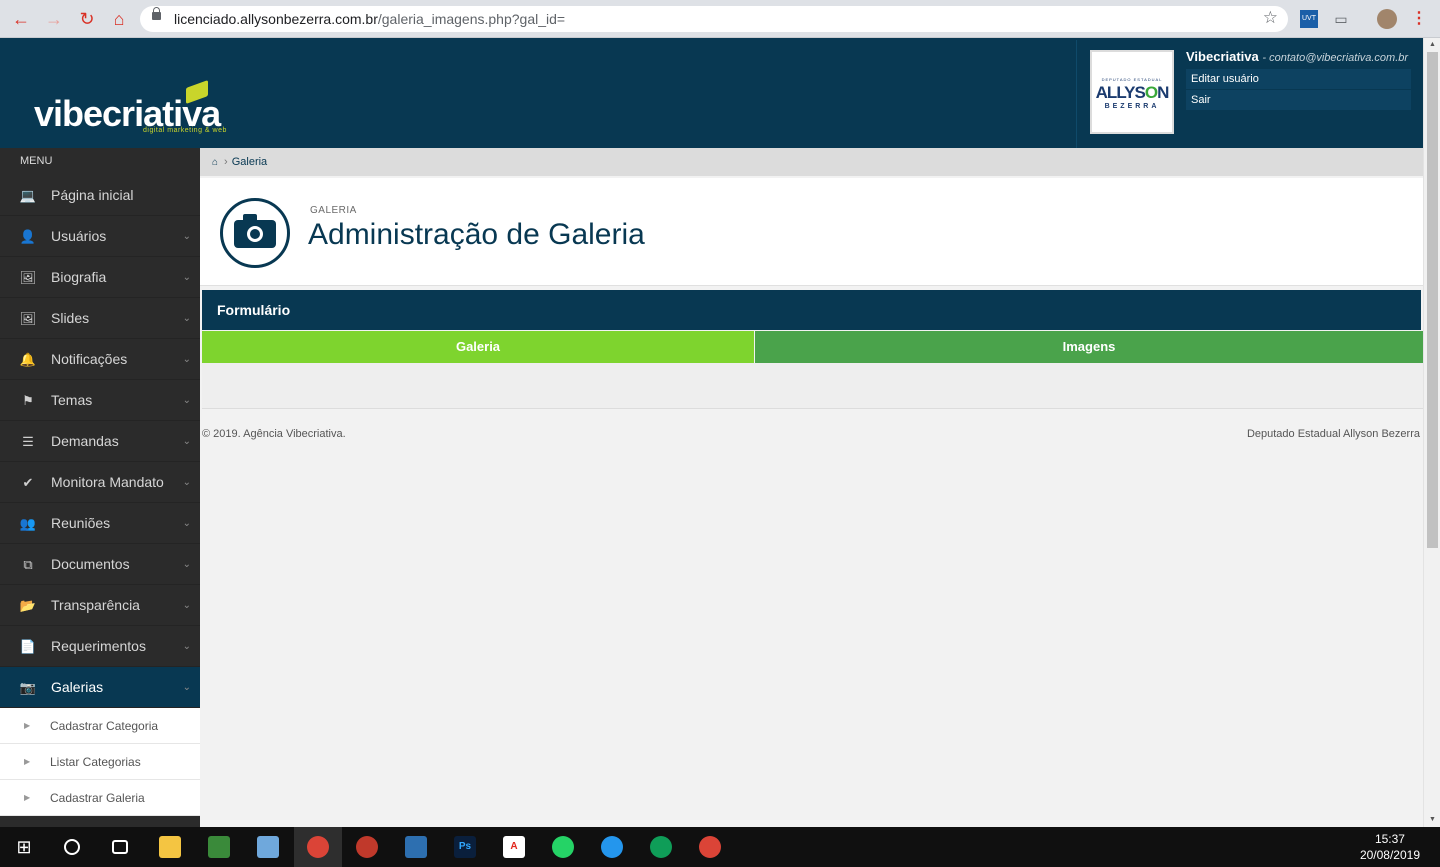  Describe the element at coordinates (87, 19) in the screenshot. I see `reload-icon: ↻` at that location.